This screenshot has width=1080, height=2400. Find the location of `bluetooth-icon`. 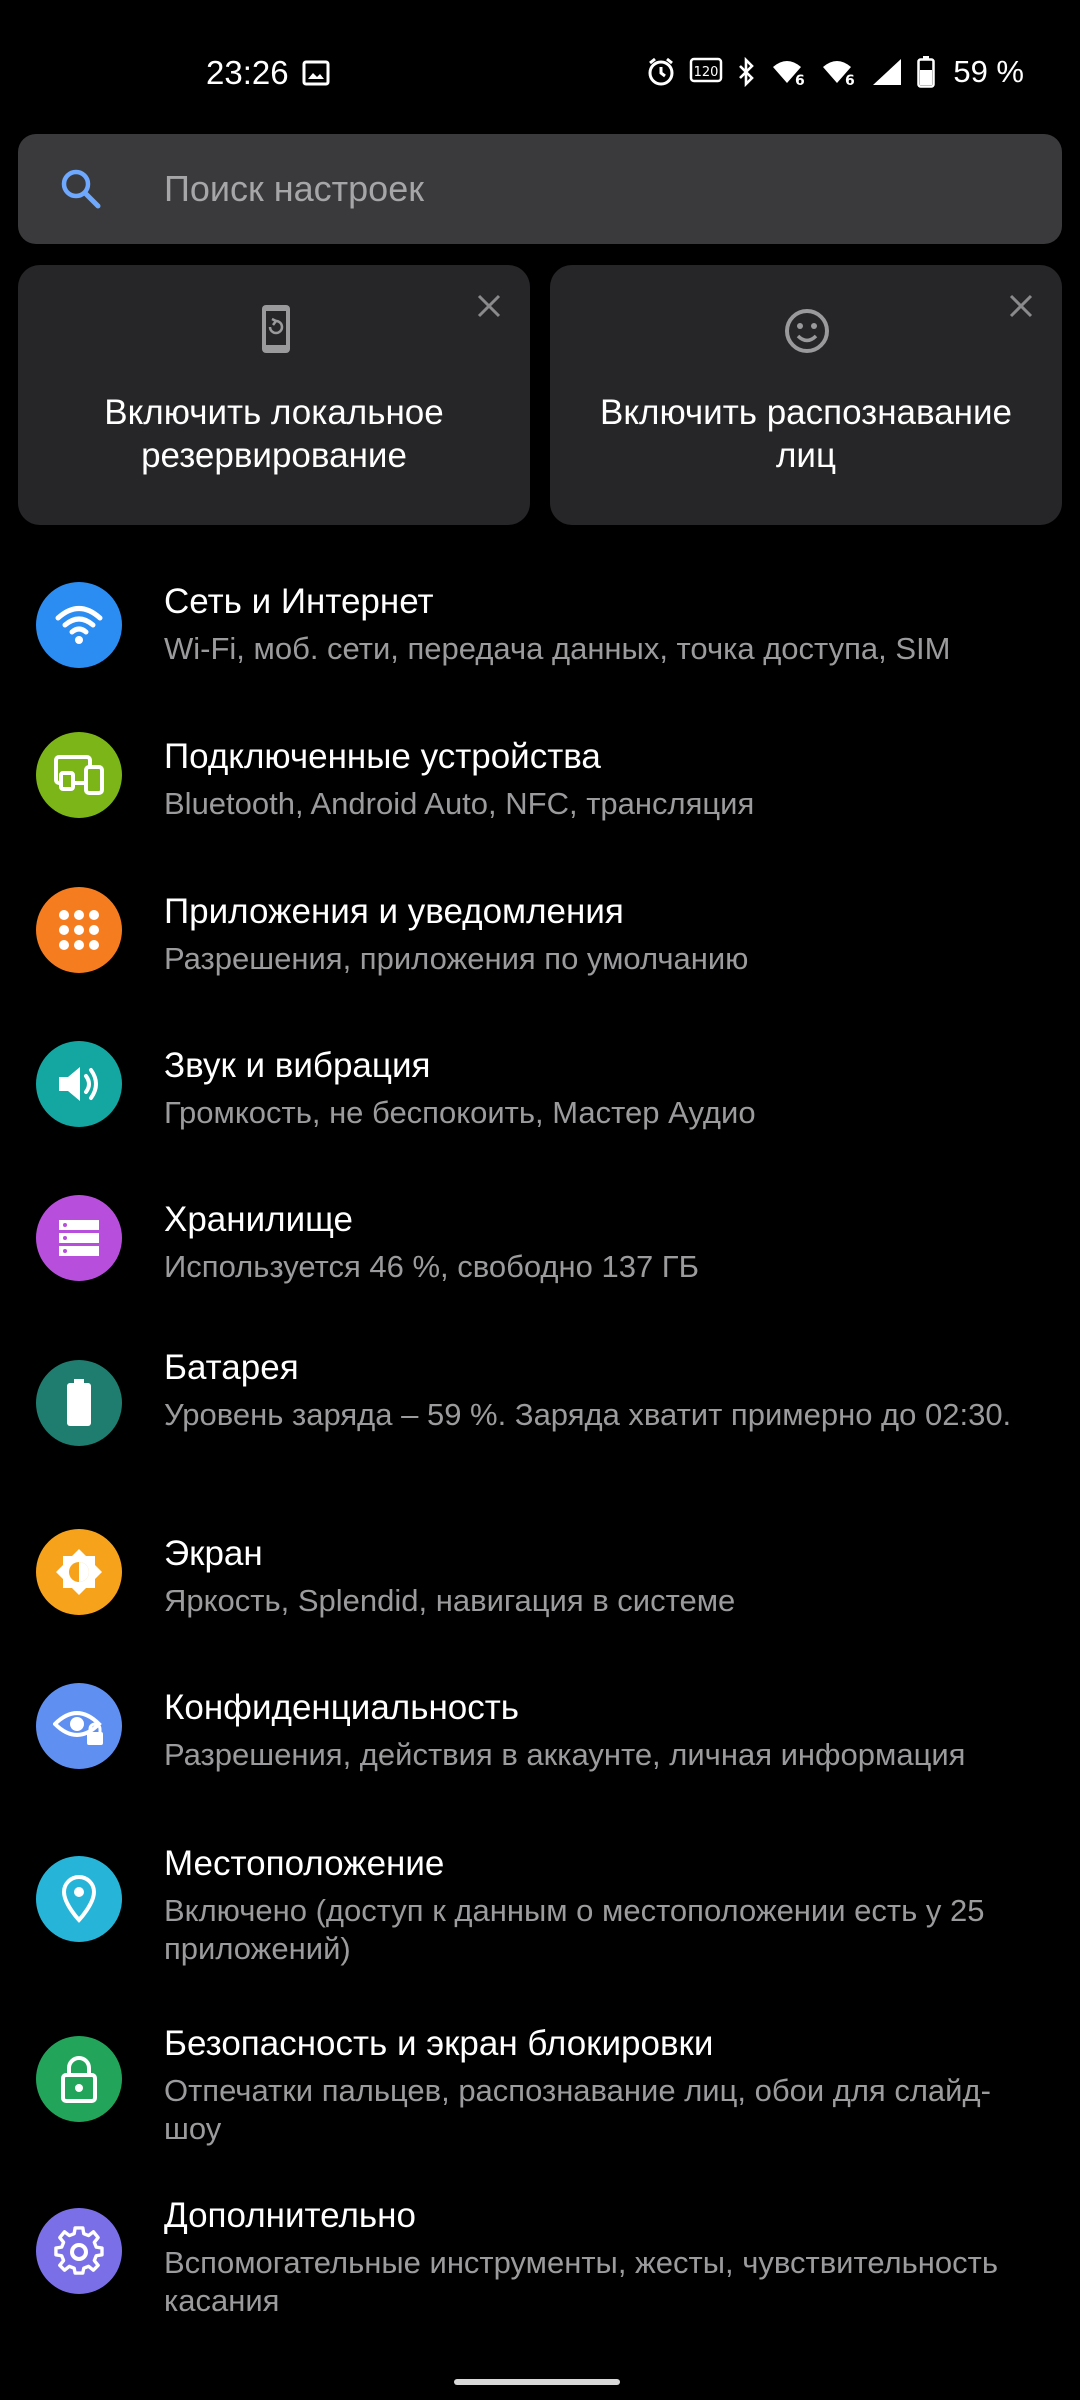

bluetooth-icon is located at coordinates (747, 72).